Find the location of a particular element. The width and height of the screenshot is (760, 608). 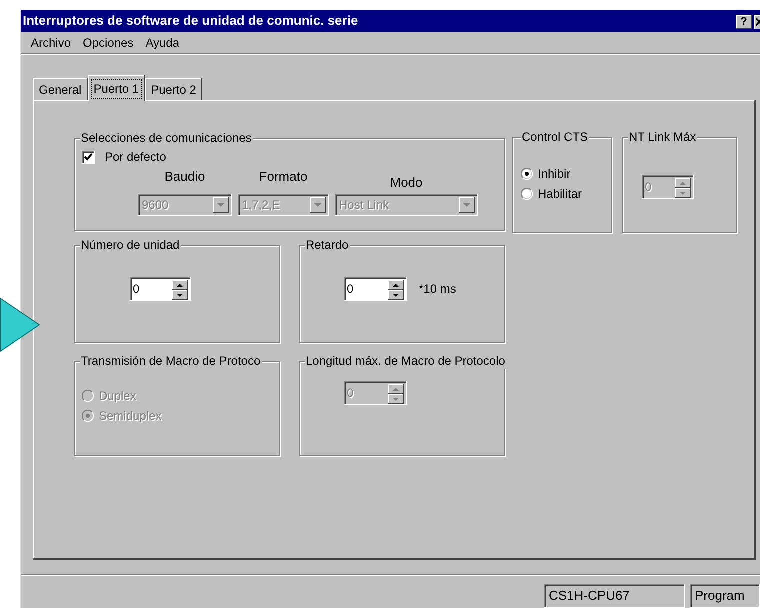

checkbox-label: Por defecto is located at coordinates (135, 157).